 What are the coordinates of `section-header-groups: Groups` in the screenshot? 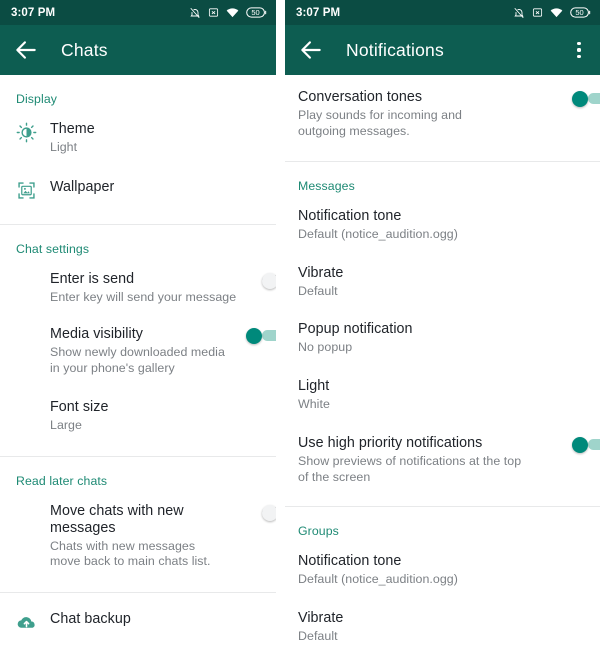 It's located at (318, 531).